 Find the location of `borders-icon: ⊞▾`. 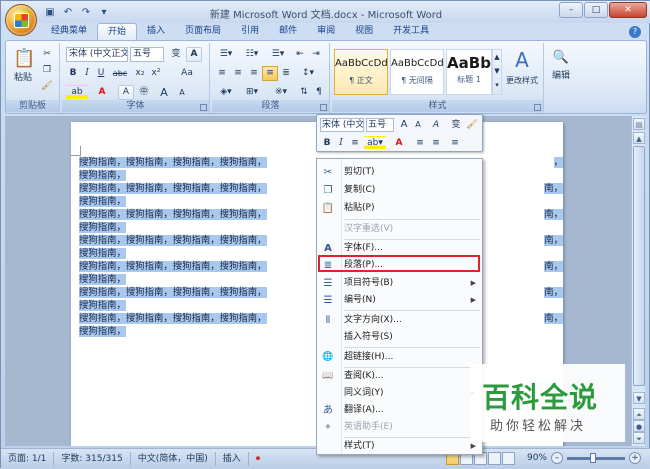

borders-icon: ⊞▾ is located at coordinates (252, 92).